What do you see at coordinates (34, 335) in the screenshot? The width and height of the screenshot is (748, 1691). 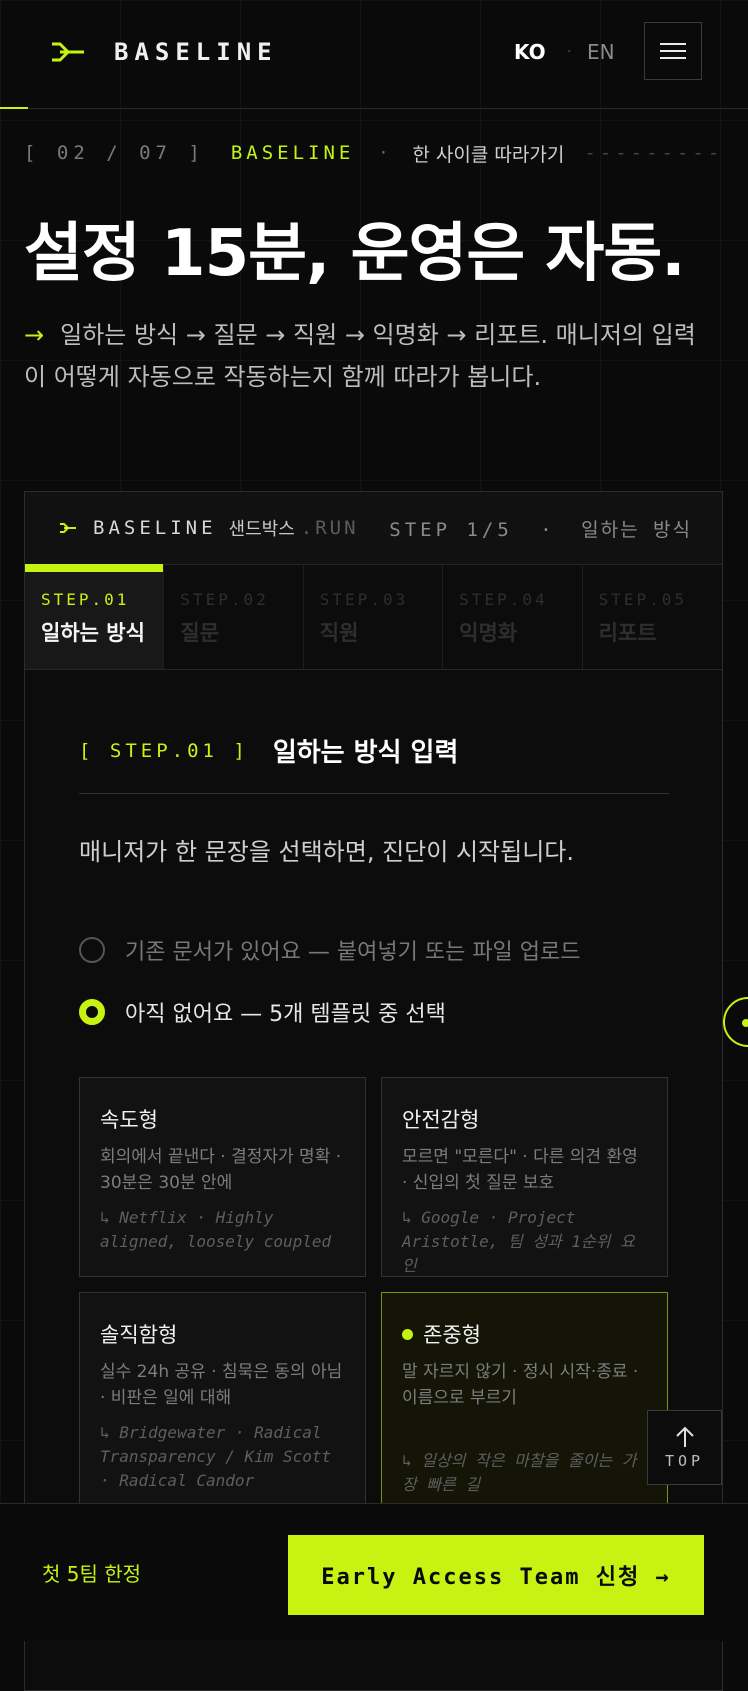 I see `arrow-right-icon: →` at bounding box center [34, 335].